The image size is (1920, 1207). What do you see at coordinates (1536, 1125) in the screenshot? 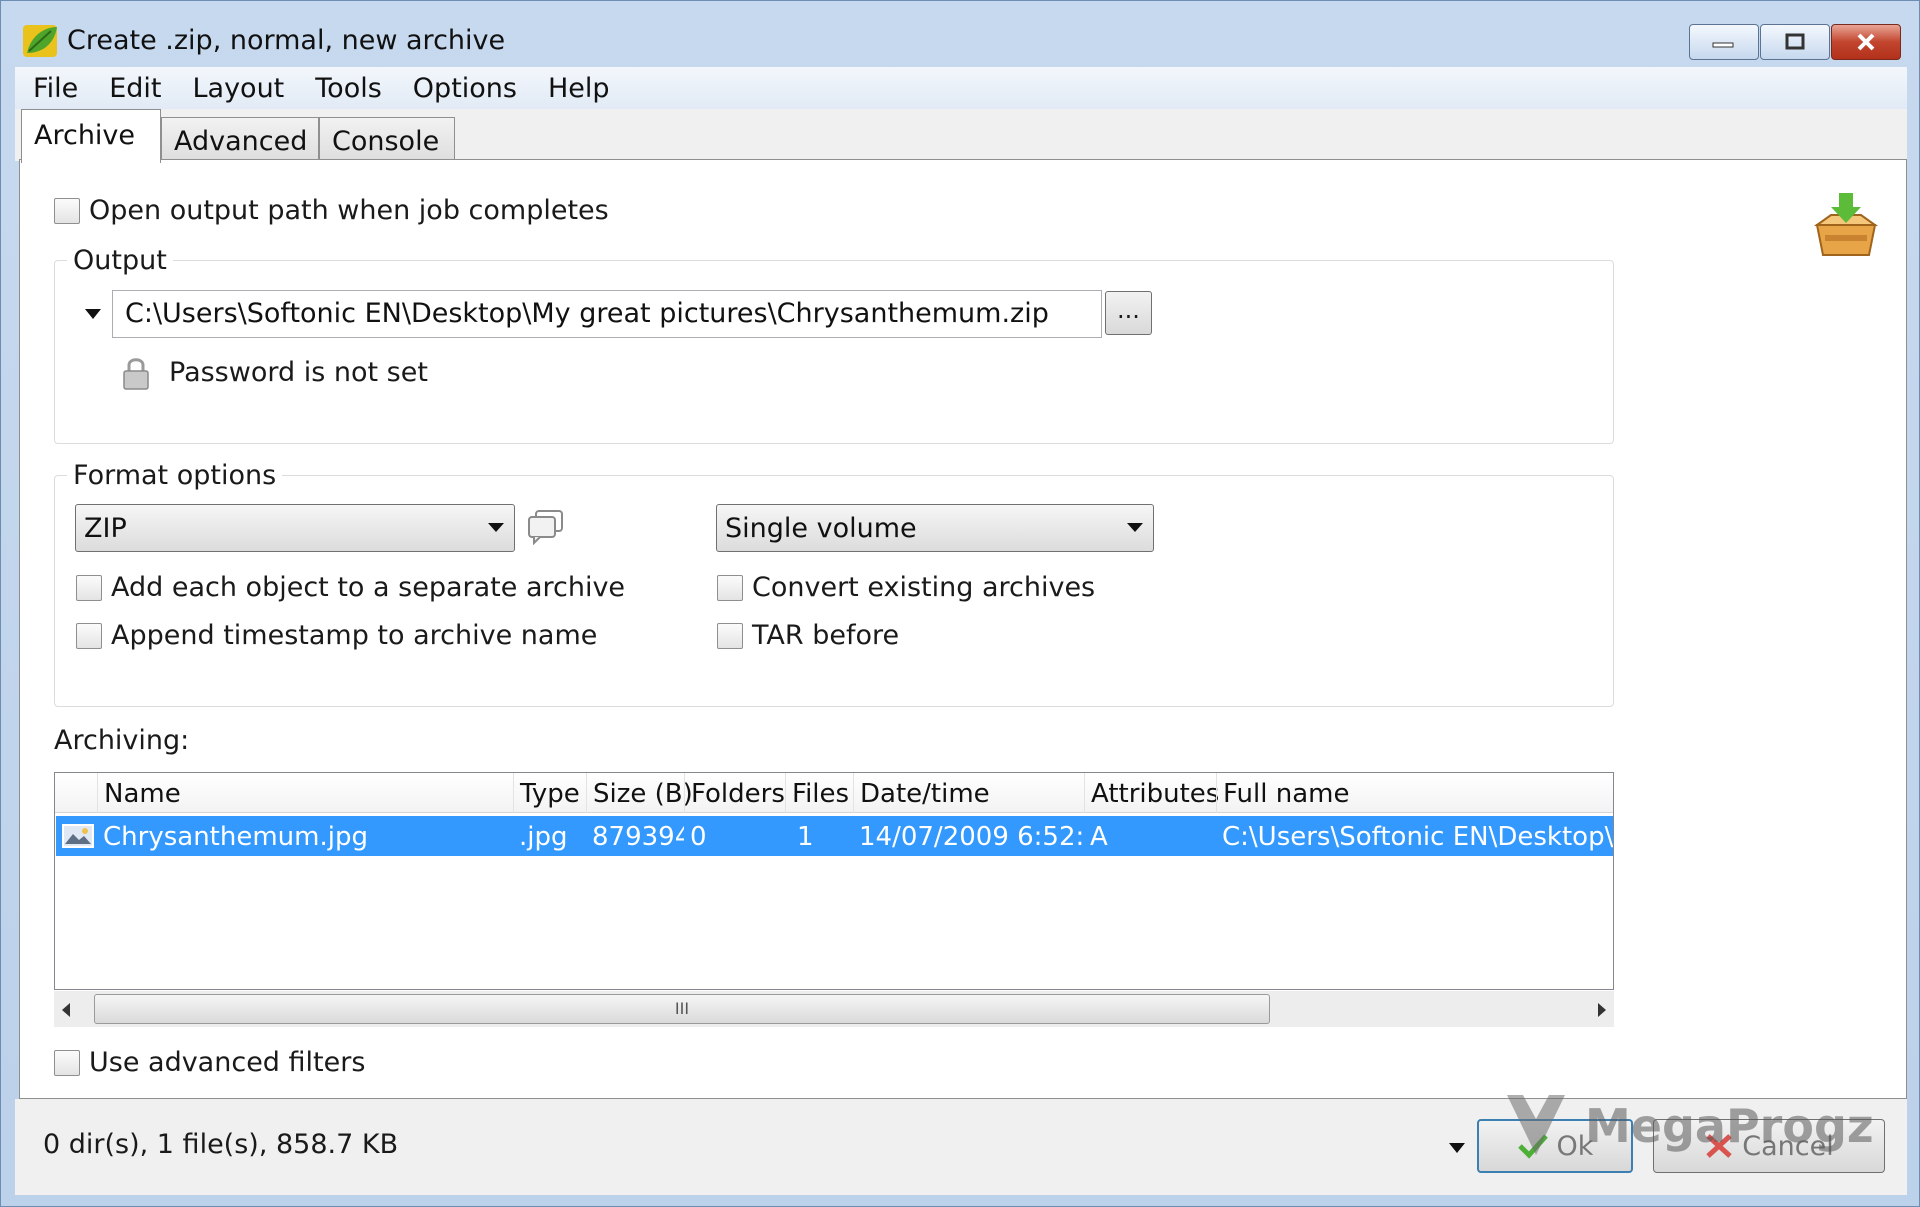
I see `watermark-shield-icon` at bounding box center [1536, 1125].